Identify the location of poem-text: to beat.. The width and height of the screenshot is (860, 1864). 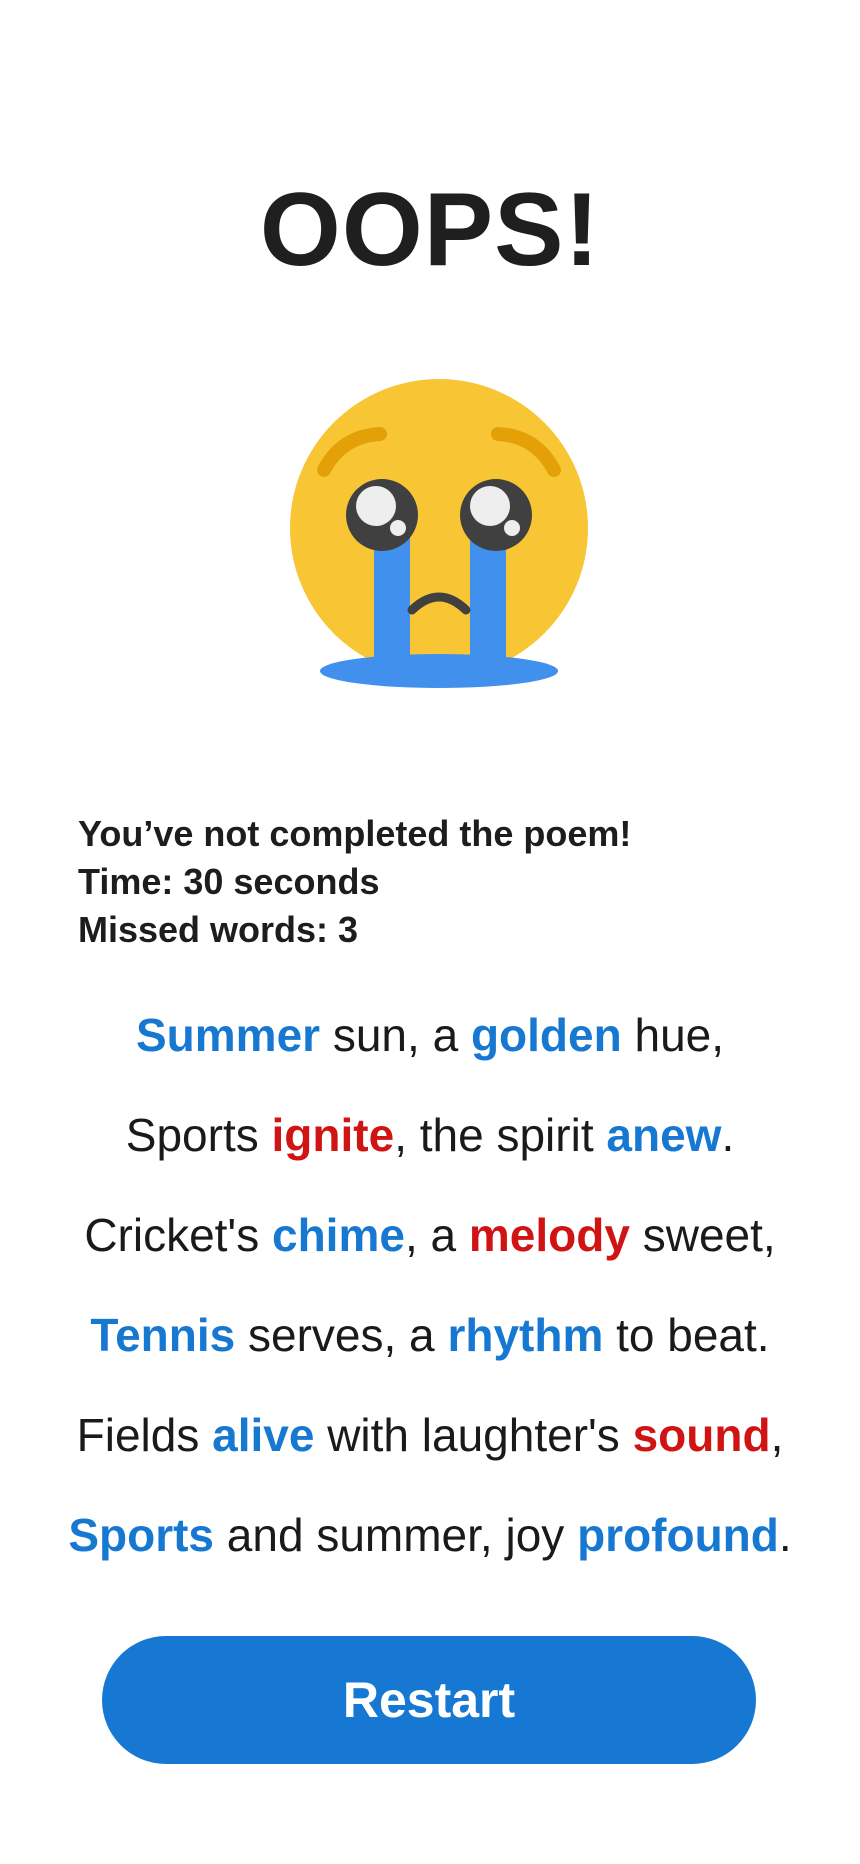
(686, 1335).